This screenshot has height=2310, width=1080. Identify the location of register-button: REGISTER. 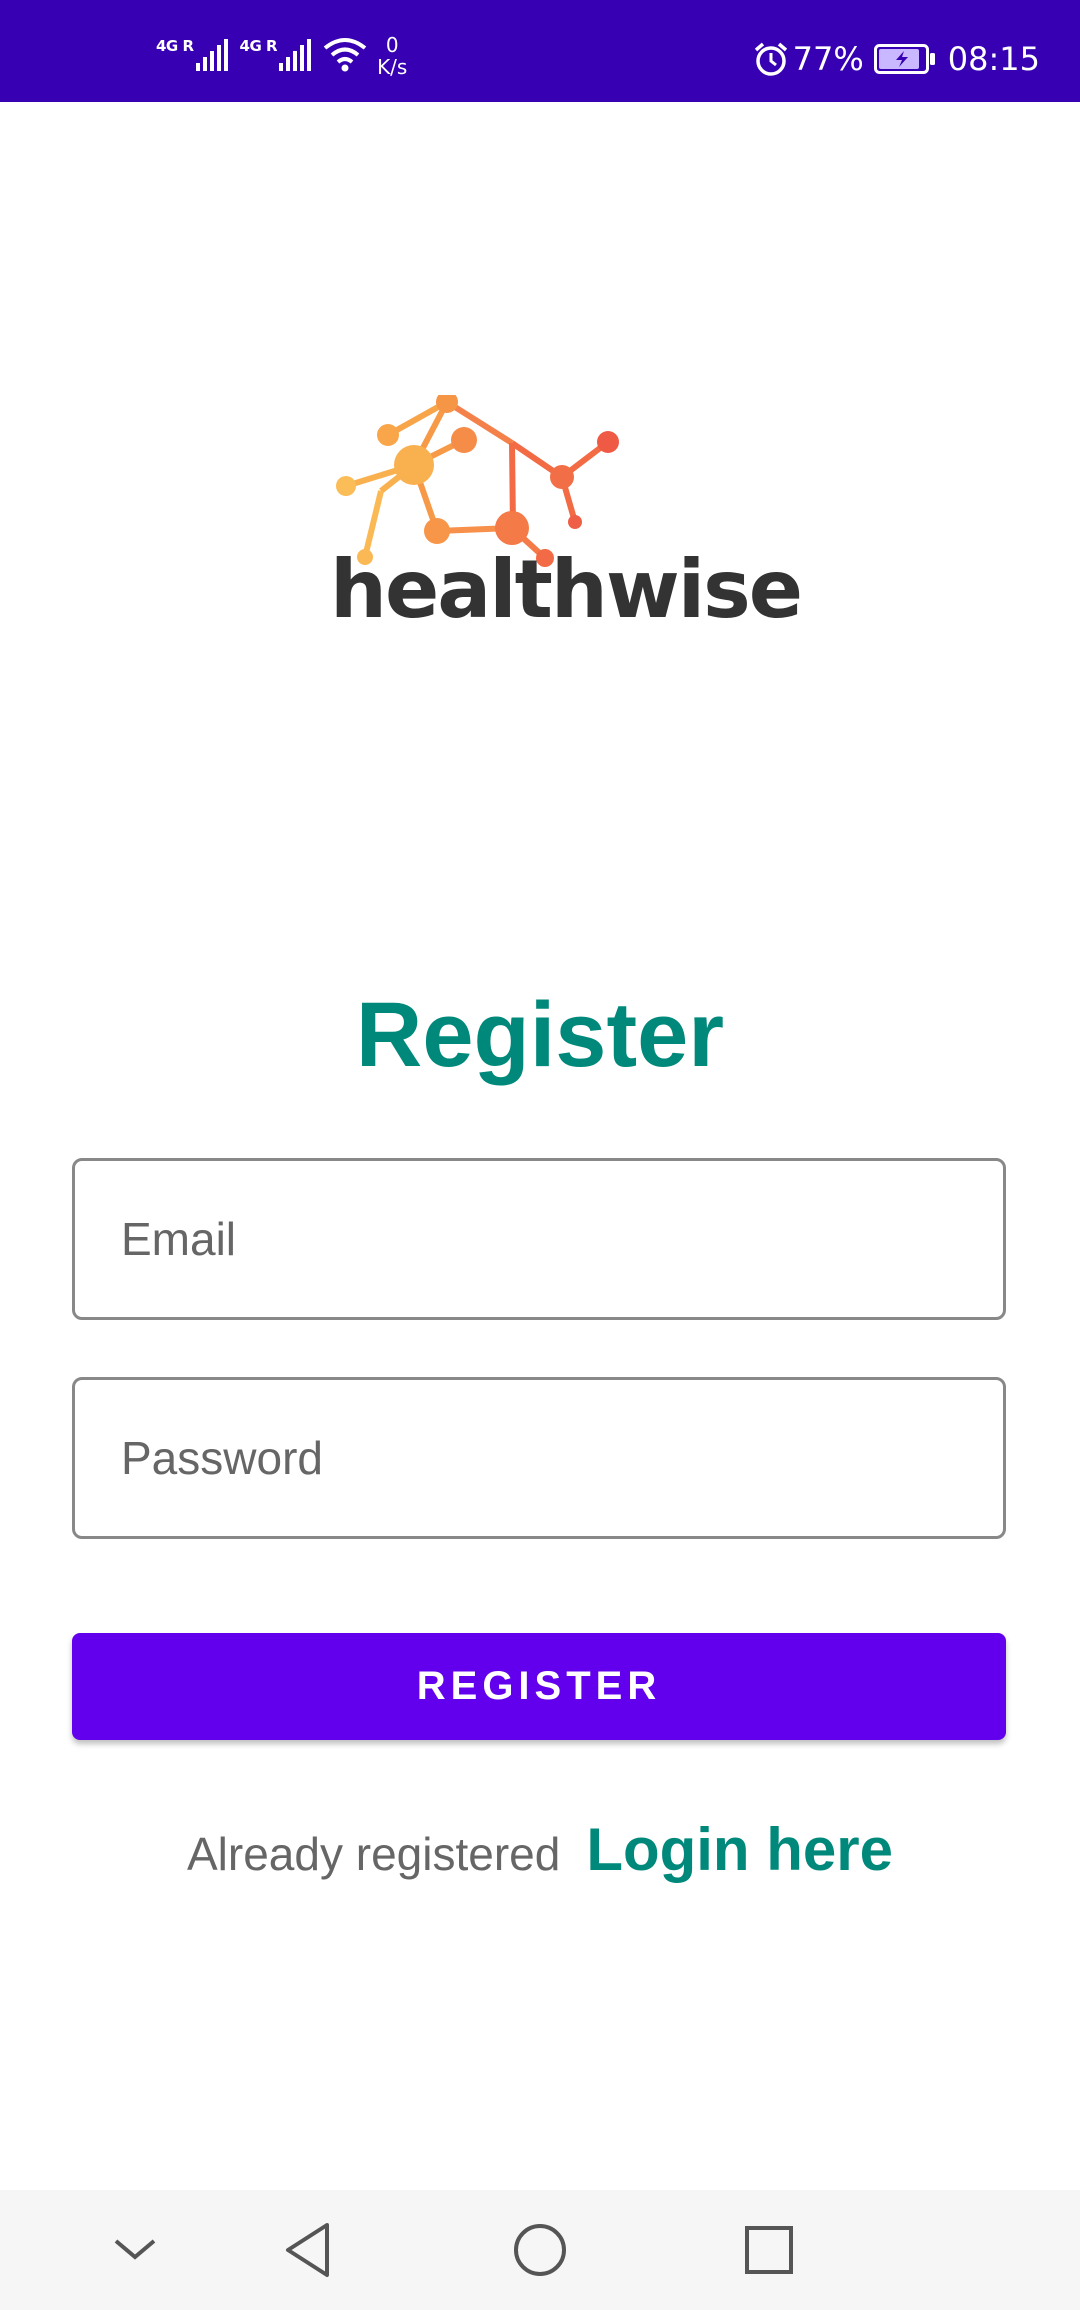
(539, 1686).